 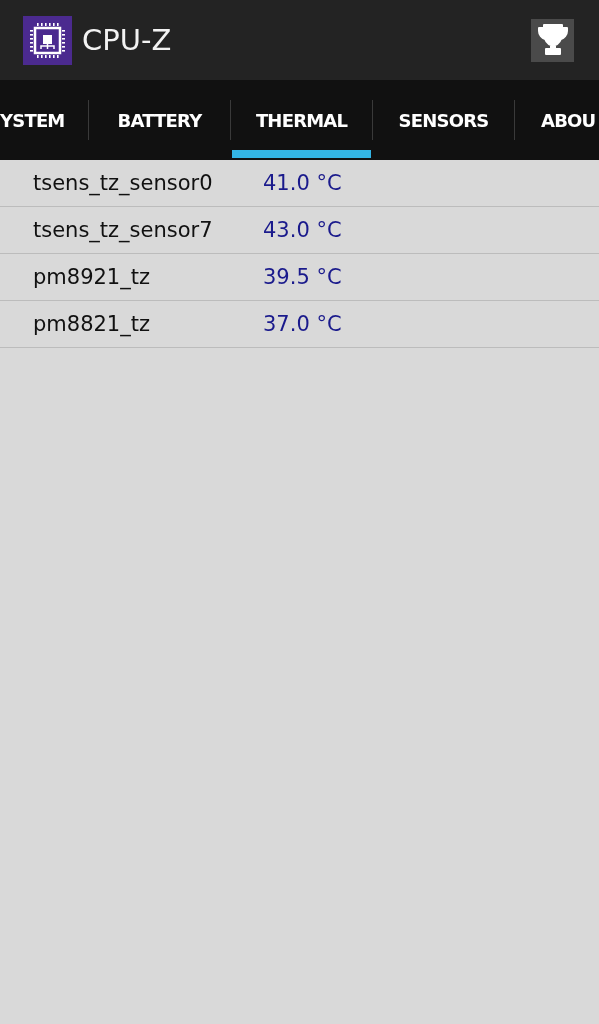 What do you see at coordinates (91, 324) in the screenshot?
I see `sensor-name: pm8821_tz` at bounding box center [91, 324].